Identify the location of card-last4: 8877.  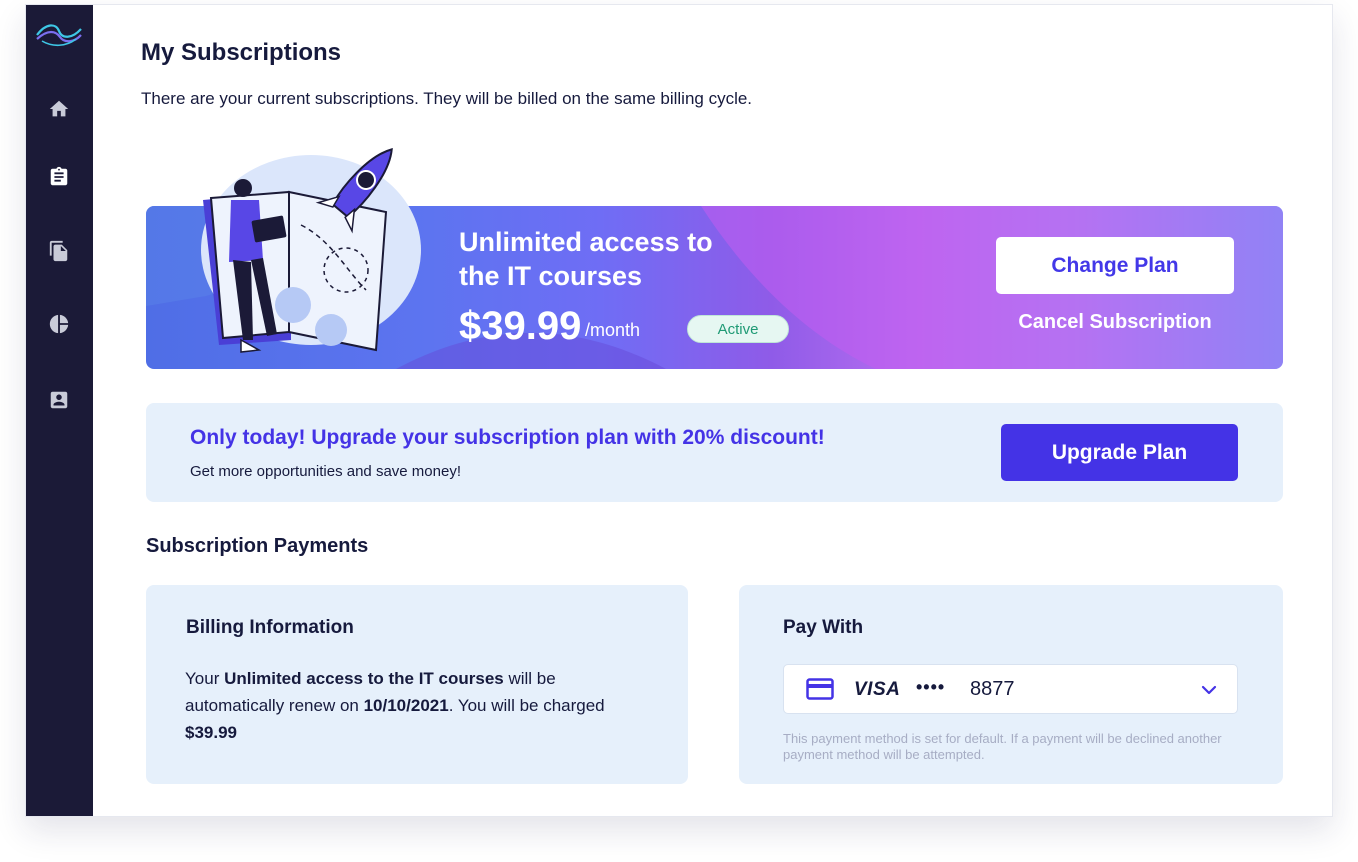
(992, 689).